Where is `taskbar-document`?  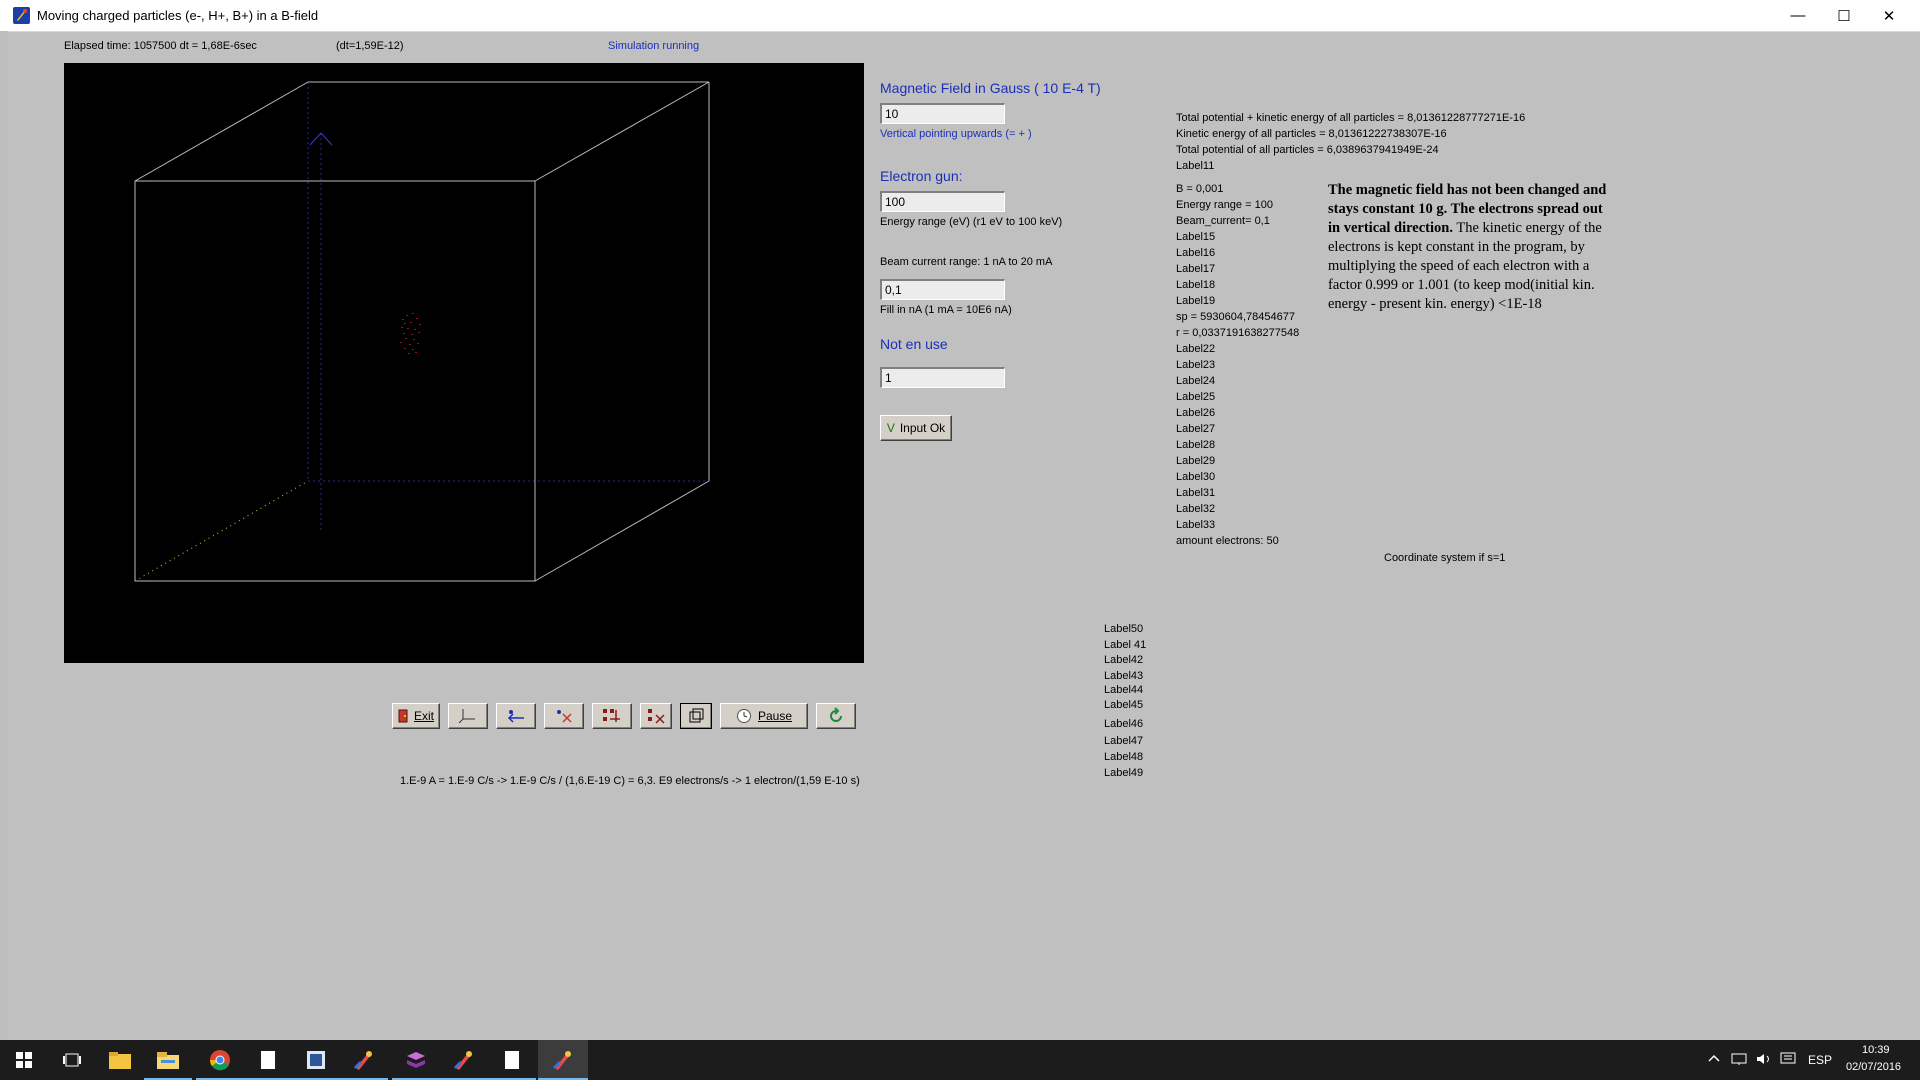 taskbar-document is located at coordinates (268, 1060).